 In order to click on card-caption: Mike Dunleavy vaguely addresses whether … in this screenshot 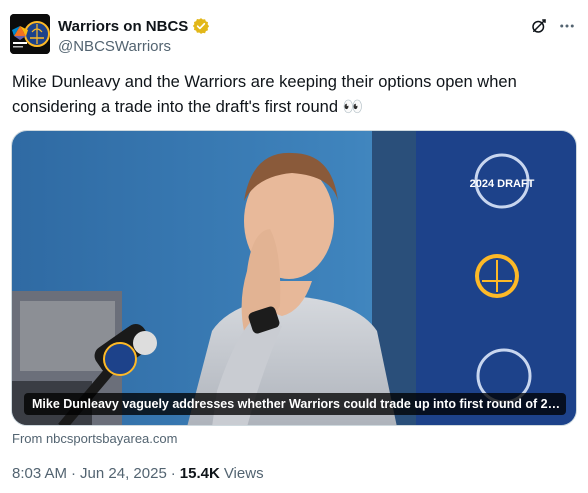, I will do `click(295, 404)`.